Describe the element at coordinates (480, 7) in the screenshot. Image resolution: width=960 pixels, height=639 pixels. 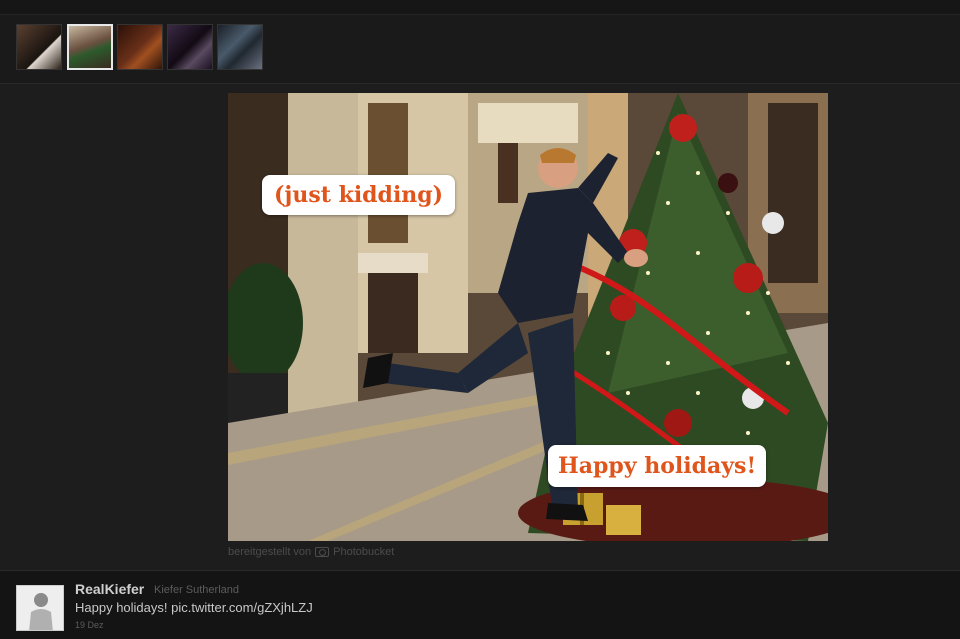
I see `top-bar` at that location.